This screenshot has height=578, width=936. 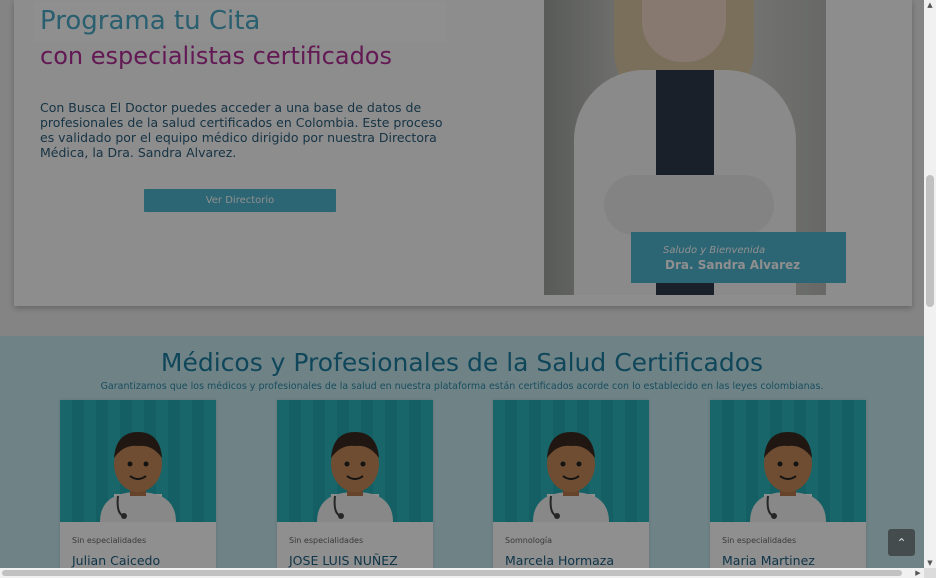 What do you see at coordinates (714, 250) in the screenshot?
I see `greeting-caption: Saludo y Bienvenida` at bounding box center [714, 250].